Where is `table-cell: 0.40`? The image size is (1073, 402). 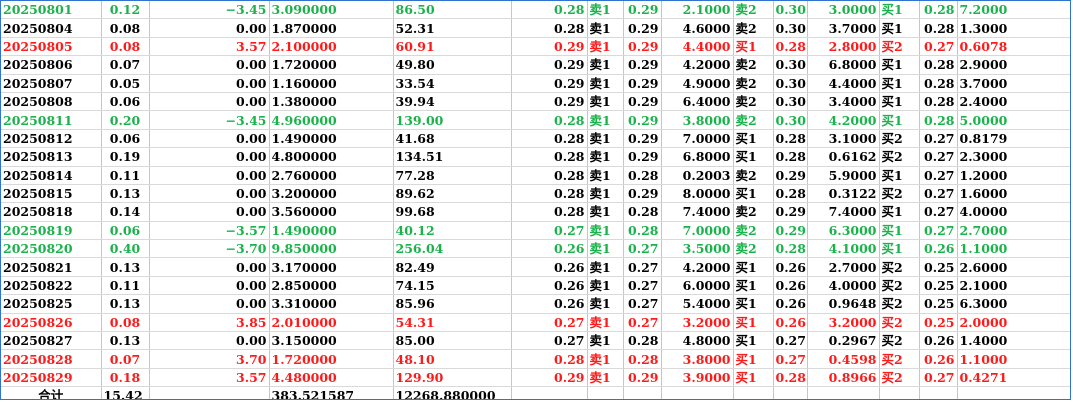 table-cell: 0.40 is located at coordinates (125, 249).